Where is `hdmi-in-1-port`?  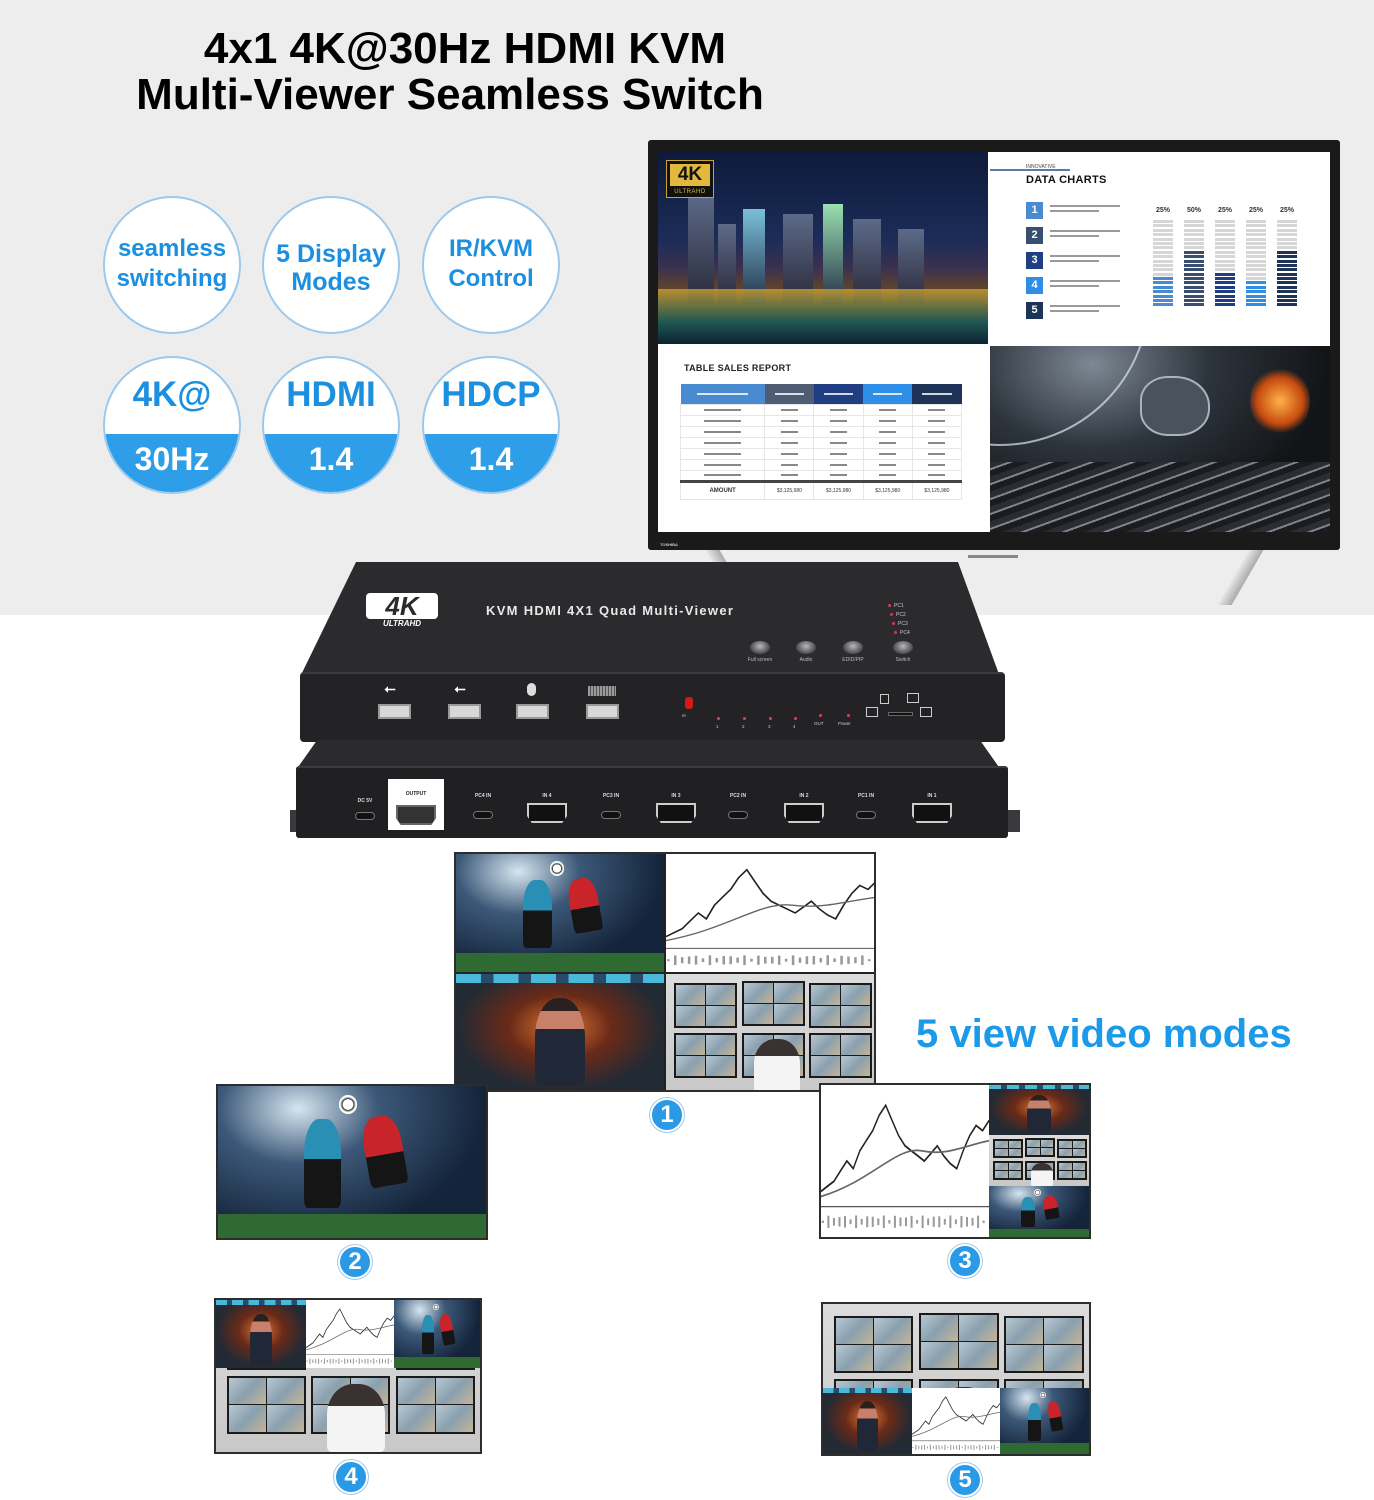 hdmi-in-1-port is located at coordinates (932, 813).